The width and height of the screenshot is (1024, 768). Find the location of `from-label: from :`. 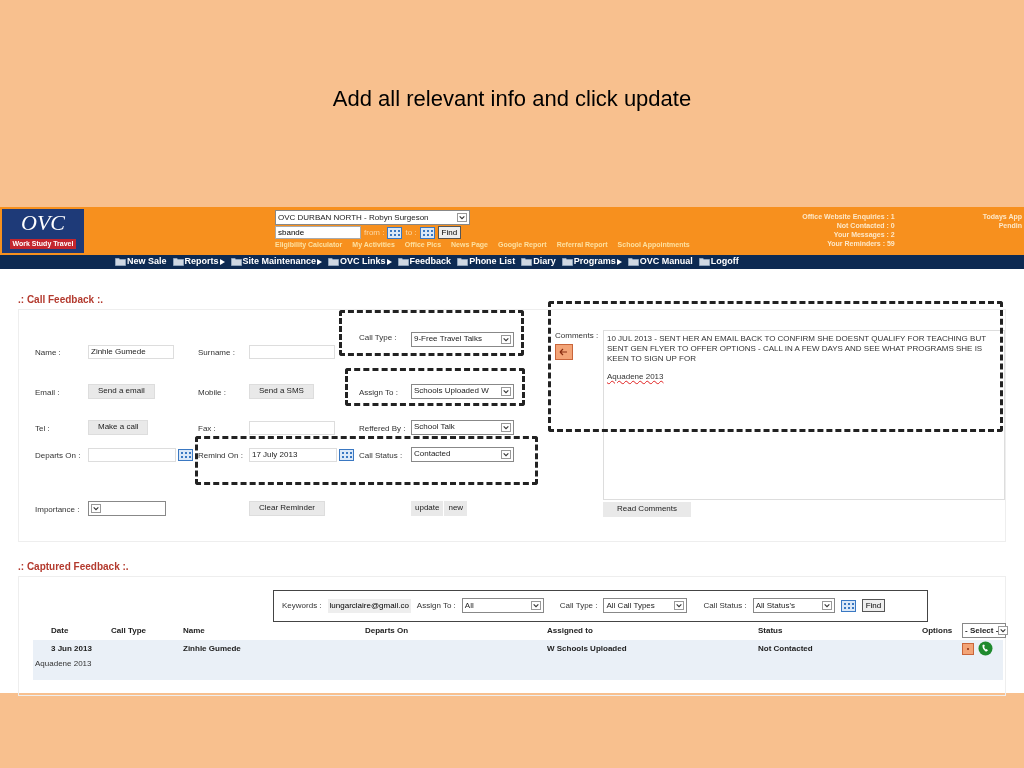

from-label: from : is located at coordinates (374, 232).